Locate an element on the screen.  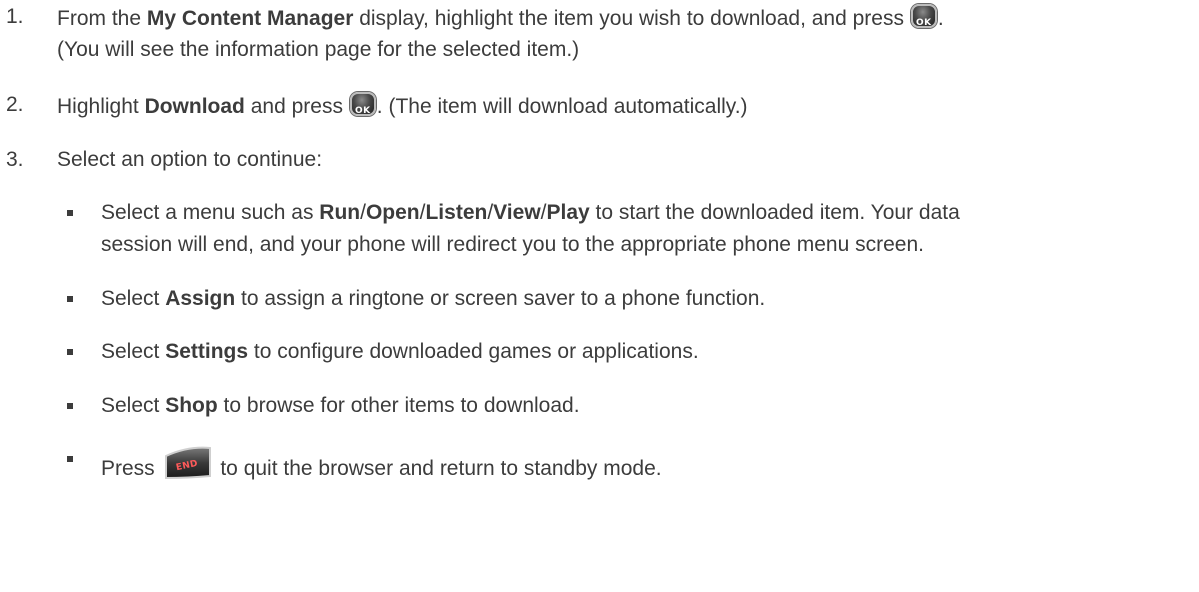
option-text: to browse for other items to download. is located at coordinates (398, 405).